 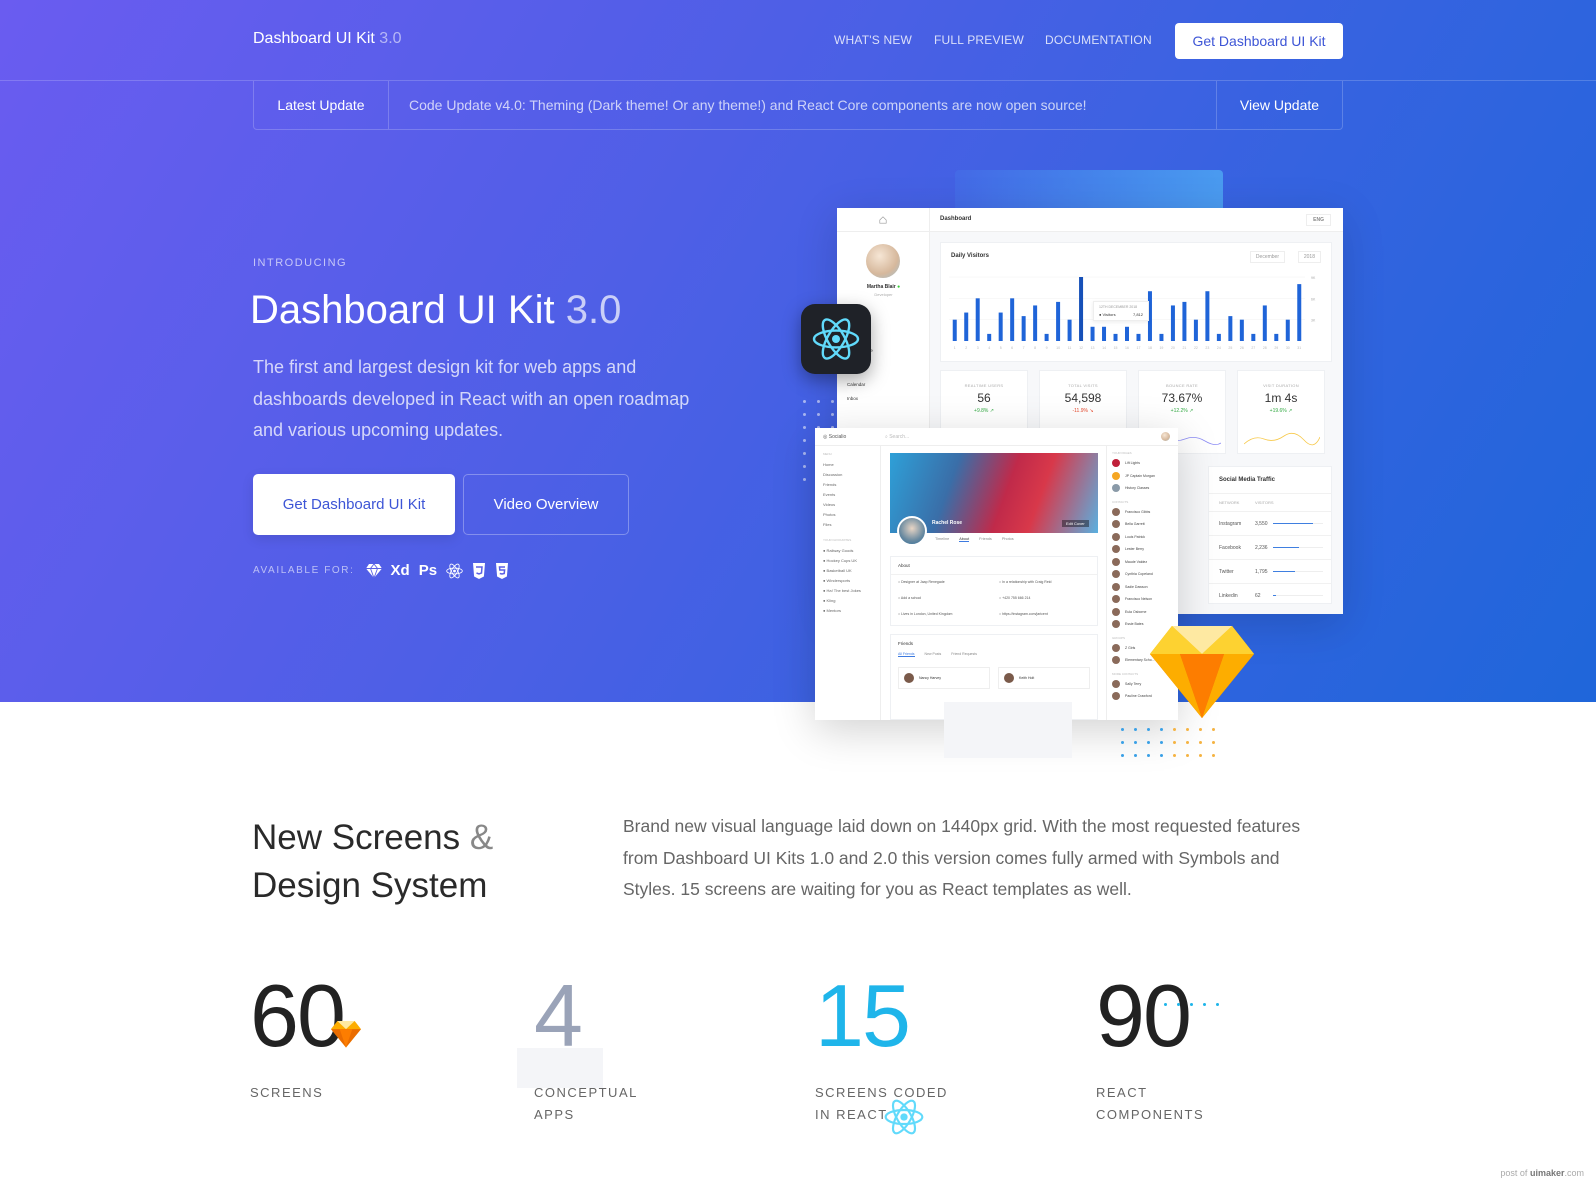 What do you see at coordinates (1259, 41) in the screenshot?
I see `get-kit-header-button: Get Dashboard UI Kit` at bounding box center [1259, 41].